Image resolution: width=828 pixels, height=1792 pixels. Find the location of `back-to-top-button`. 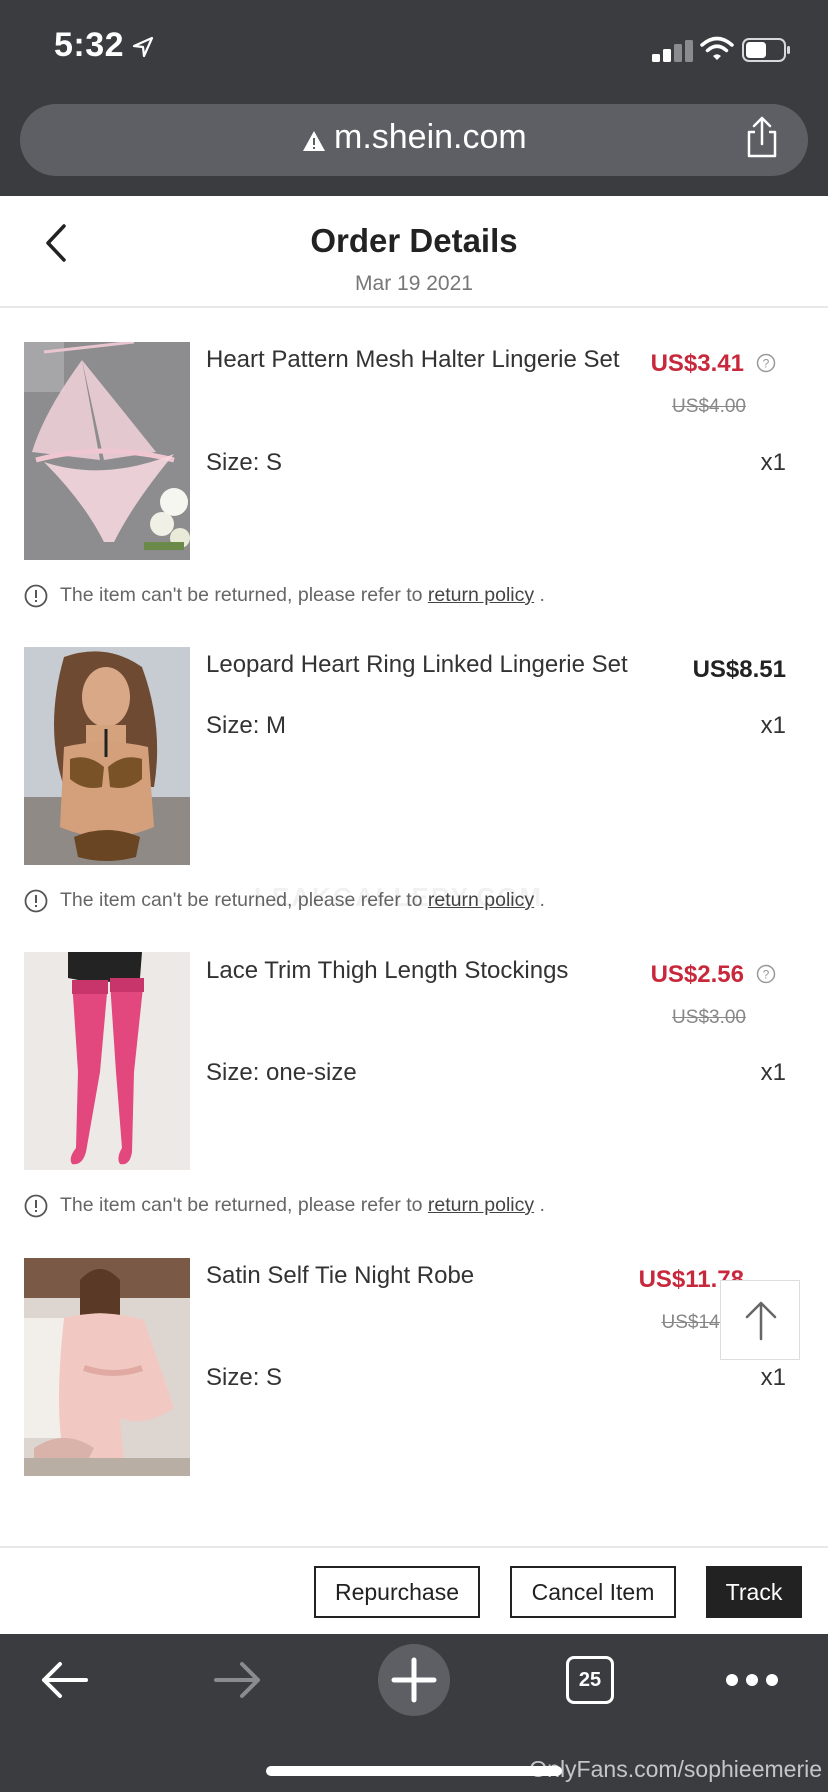

back-to-top-button is located at coordinates (760, 1320).